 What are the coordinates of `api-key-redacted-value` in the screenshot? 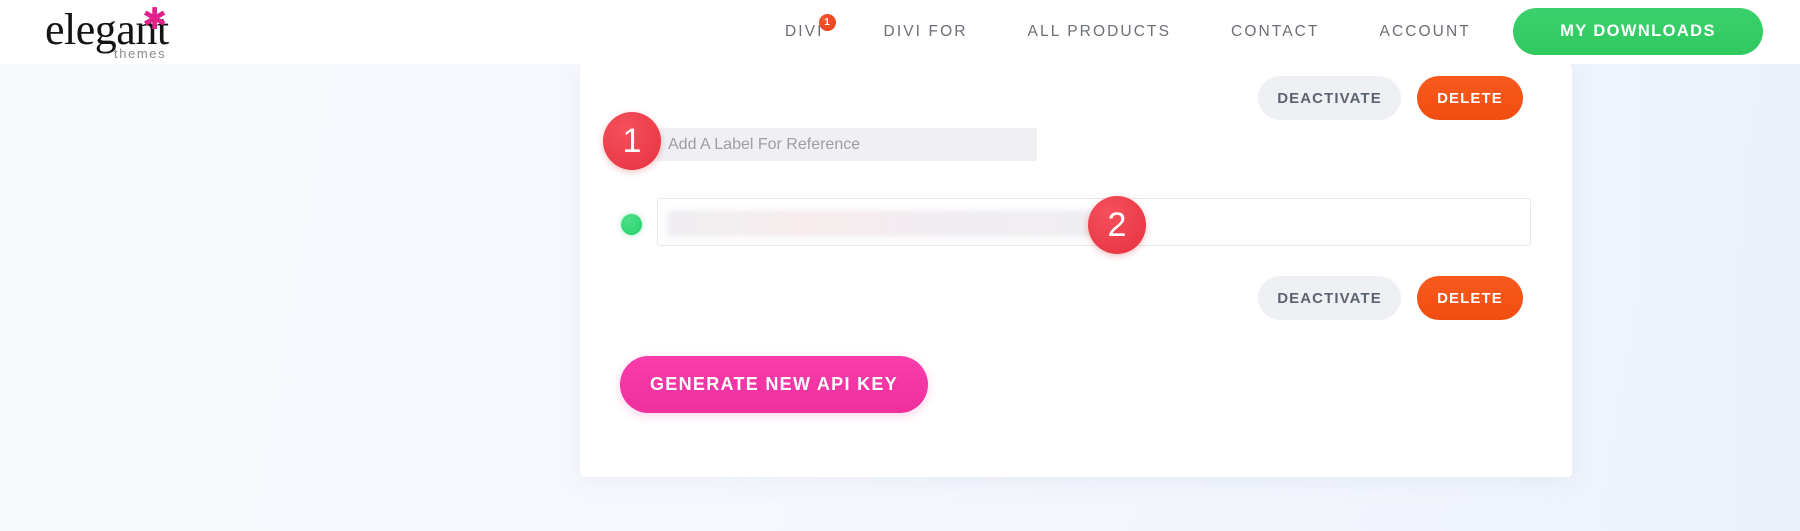 It's located at (884, 223).